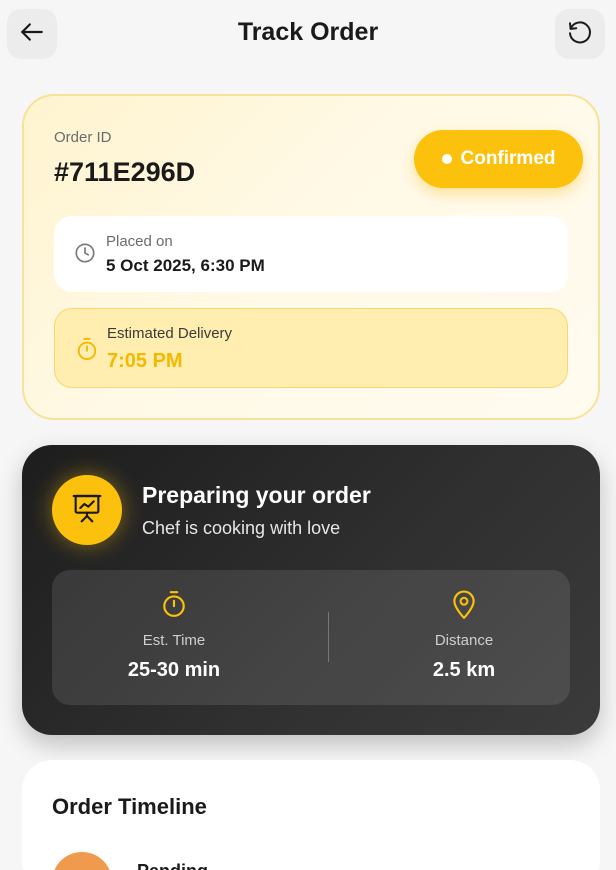 The width and height of the screenshot is (616, 870). Describe the element at coordinates (256, 495) in the screenshot. I see `status-title: Preparing your order` at that location.